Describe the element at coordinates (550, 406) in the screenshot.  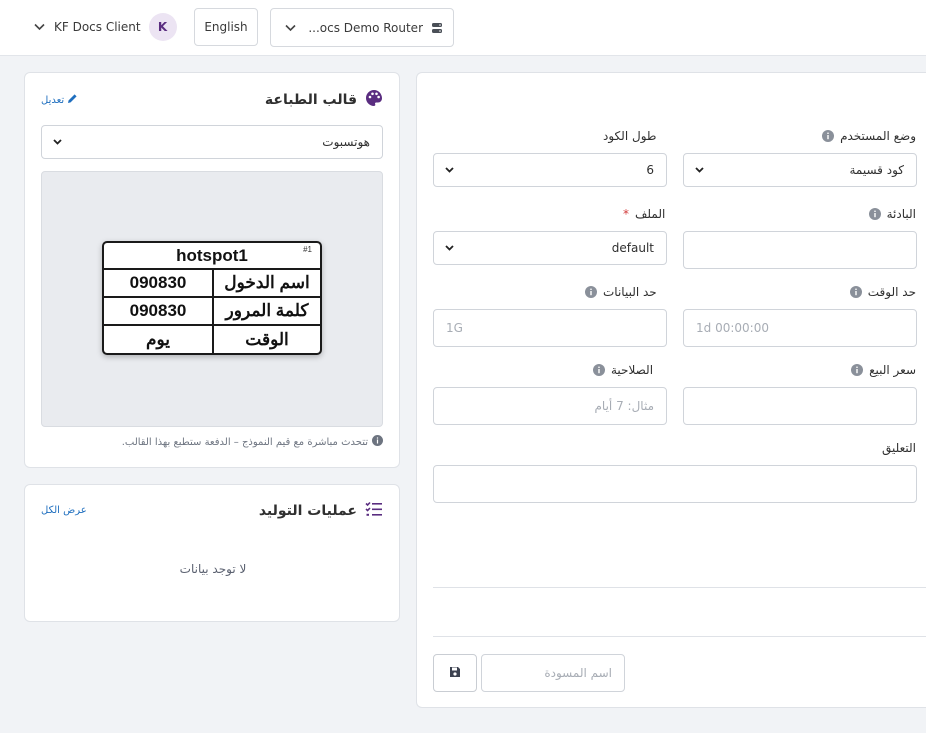
I see `validity-input: مثال: 7 أيام` at that location.